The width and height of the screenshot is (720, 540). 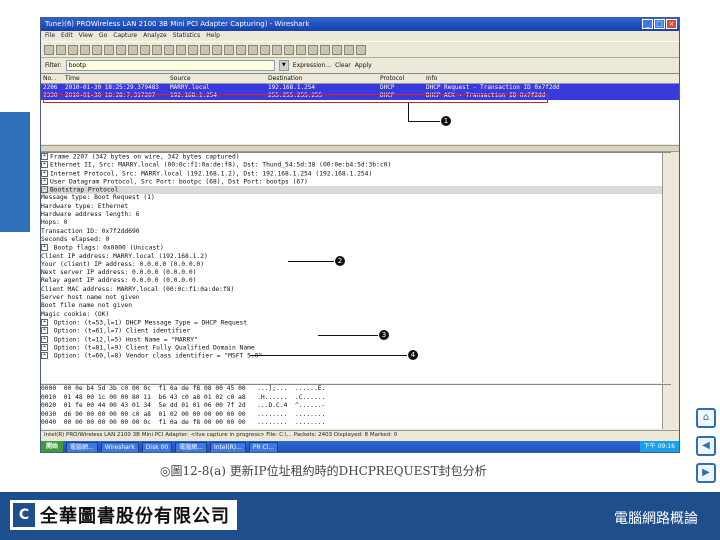 What do you see at coordinates (49, 49) in the screenshot?
I see `interfaces-icon` at bounding box center [49, 49].